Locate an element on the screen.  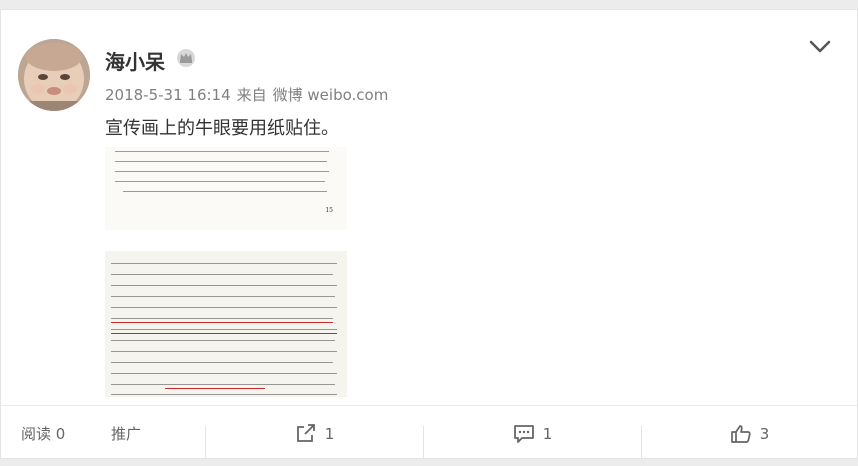
page-gap is located at coordinates (226, 240).